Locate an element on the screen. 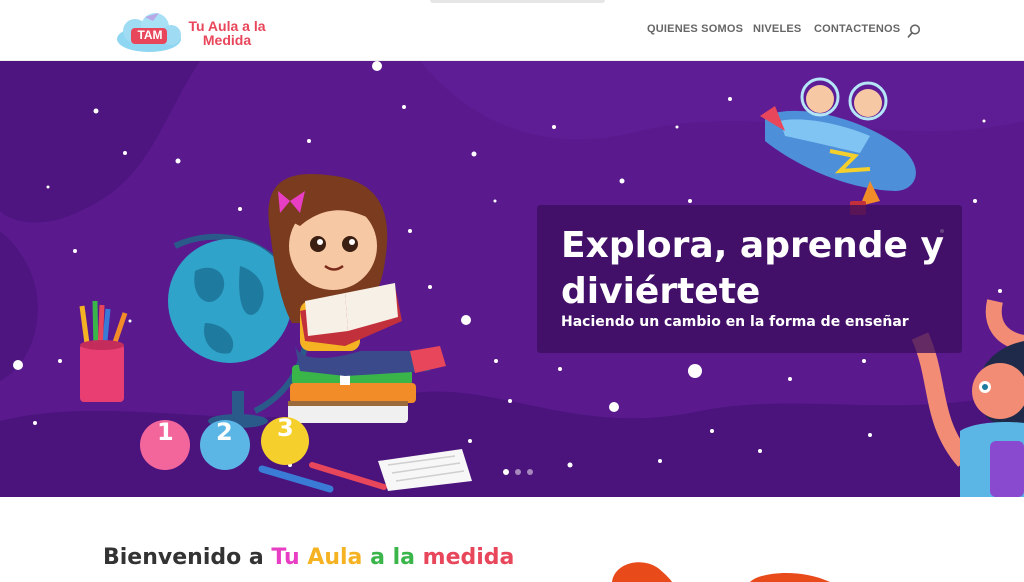  hero-headline-line1: Explora, aprende y is located at coordinates (752, 245).